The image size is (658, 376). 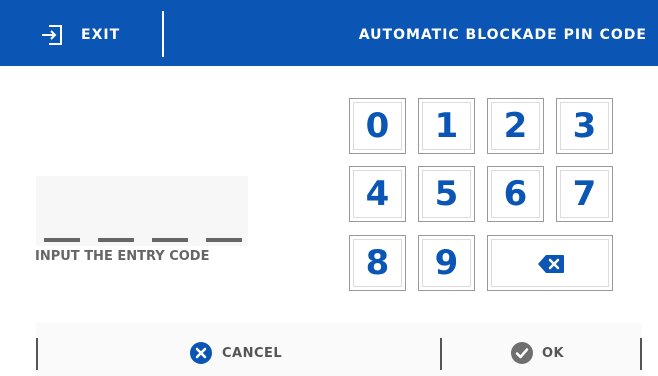 I want to click on check-circle-icon, so click(x=522, y=353).